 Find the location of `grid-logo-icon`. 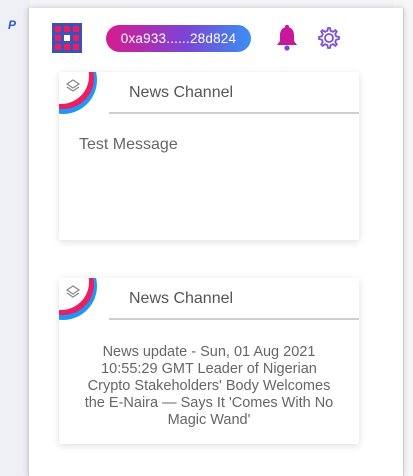

grid-logo-icon is located at coordinates (67, 38).